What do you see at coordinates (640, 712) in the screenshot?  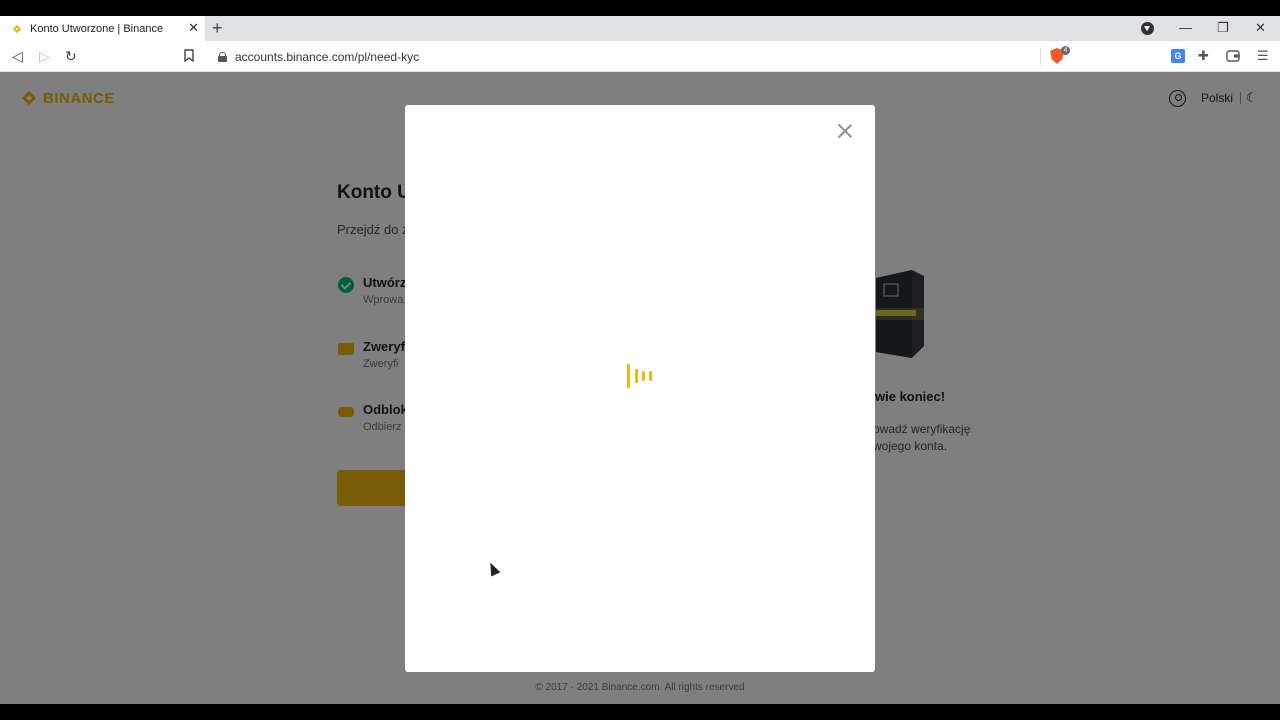 I see `bottom-letterbox` at bounding box center [640, 712].